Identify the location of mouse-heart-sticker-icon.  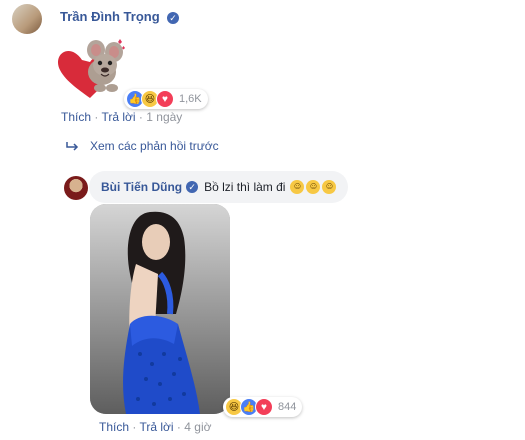
(91, 68).